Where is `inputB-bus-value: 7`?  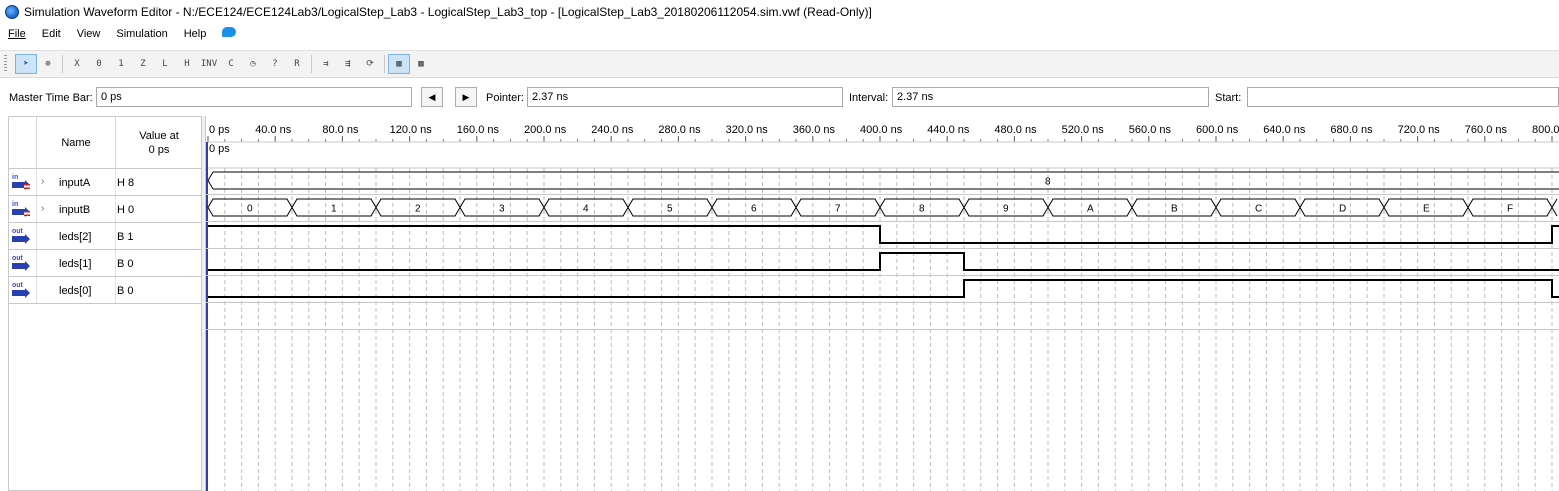
inputB-bus-value: 7 is located at coordinates (838, 209).